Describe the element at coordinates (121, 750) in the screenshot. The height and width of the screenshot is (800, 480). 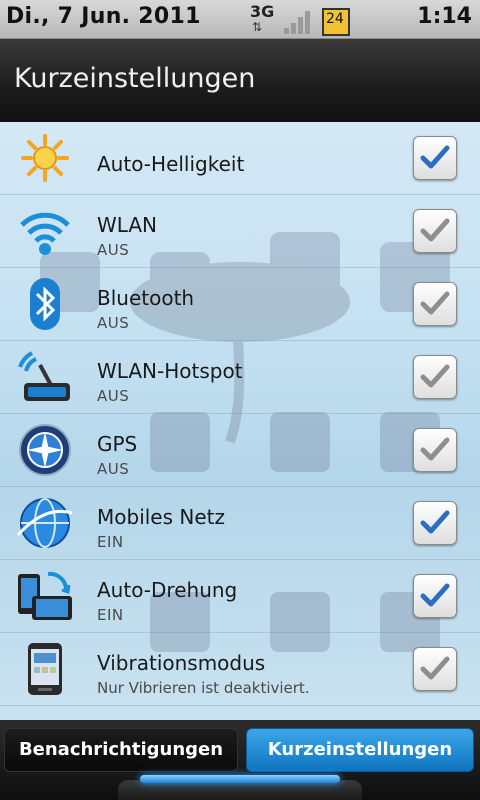
I see `tab-notifications: Benachrichtigungen` at that location.